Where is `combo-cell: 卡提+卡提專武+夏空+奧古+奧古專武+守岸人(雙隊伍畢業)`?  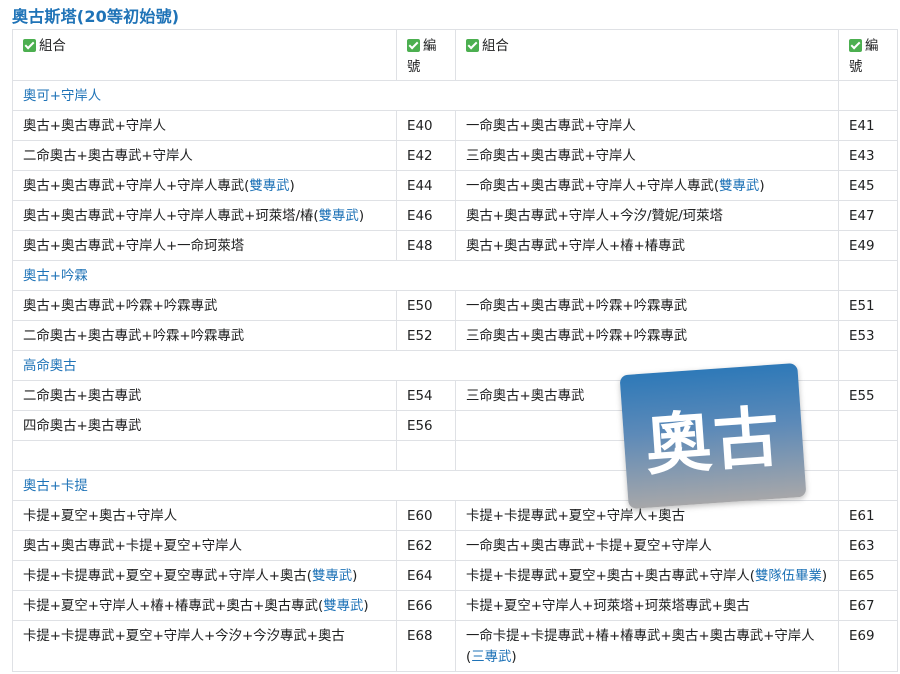 combo-cell: 卡提+卡提專武+夏空+奧古+奧古專武+守岸人(雙隊伍畢業) is located at coordinates (647, 575).